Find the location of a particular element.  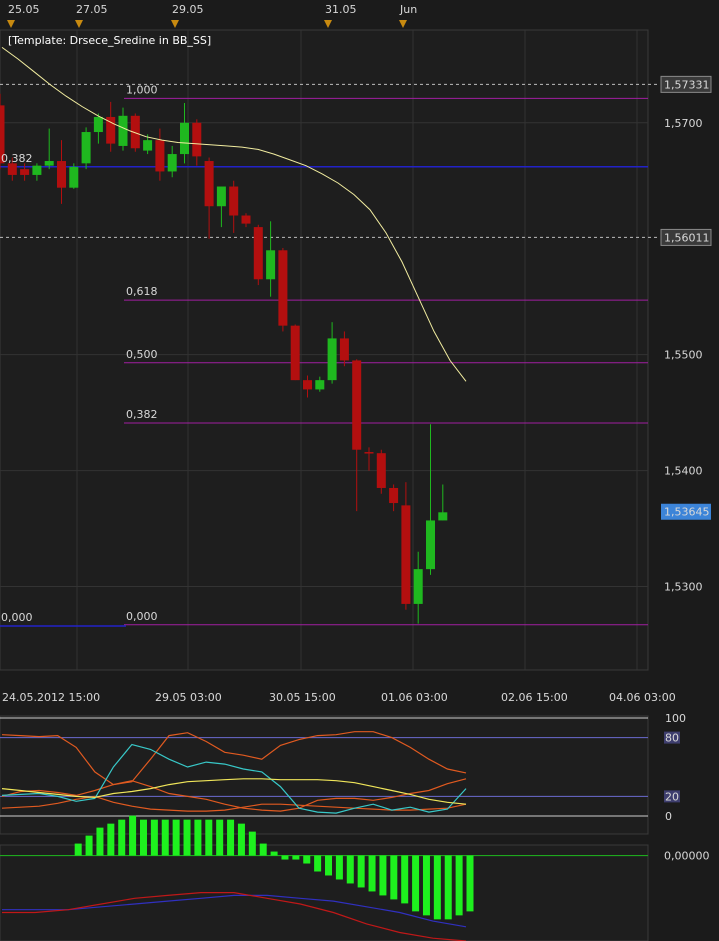

price-axis-tick: 1,5700 is located at coordinates (683, 123).